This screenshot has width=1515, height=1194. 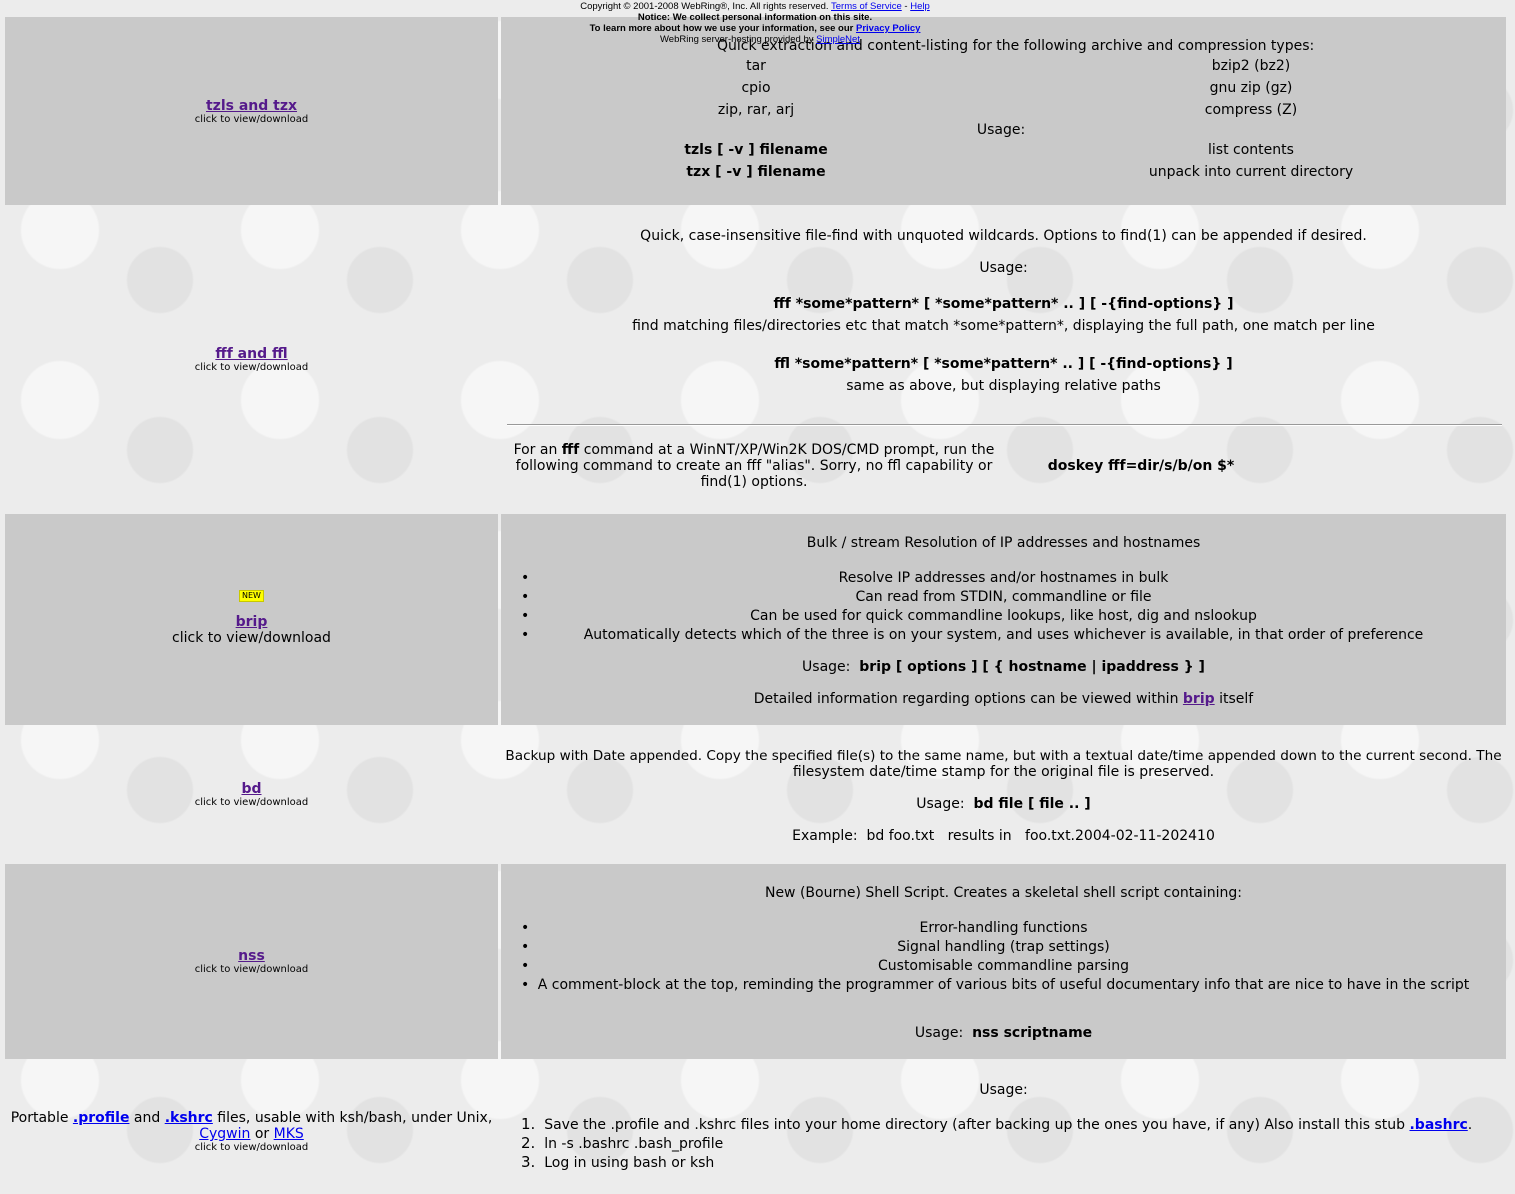 I want to click on profile-pre: Portable, so click(x=39, y=1118).